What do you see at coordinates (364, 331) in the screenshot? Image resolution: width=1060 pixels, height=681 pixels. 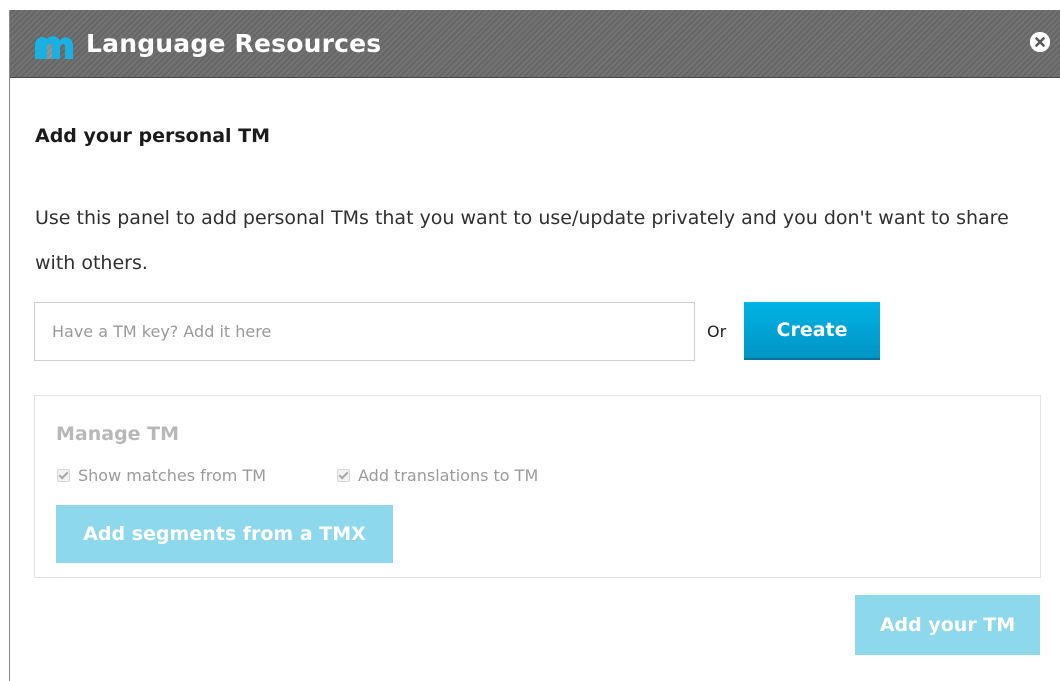 I see `tm-key-input` at bounding box center [364, 331].